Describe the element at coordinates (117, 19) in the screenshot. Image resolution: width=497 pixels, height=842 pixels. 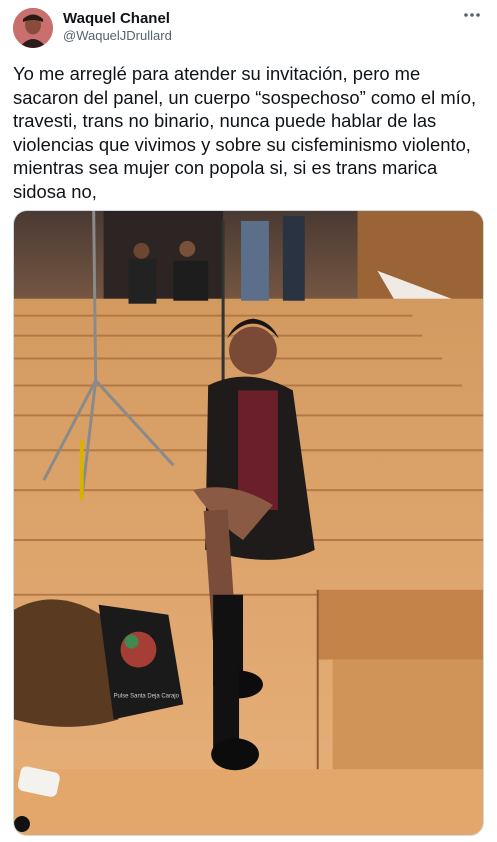
I see `display-name: Waquel Chanel` at that location.